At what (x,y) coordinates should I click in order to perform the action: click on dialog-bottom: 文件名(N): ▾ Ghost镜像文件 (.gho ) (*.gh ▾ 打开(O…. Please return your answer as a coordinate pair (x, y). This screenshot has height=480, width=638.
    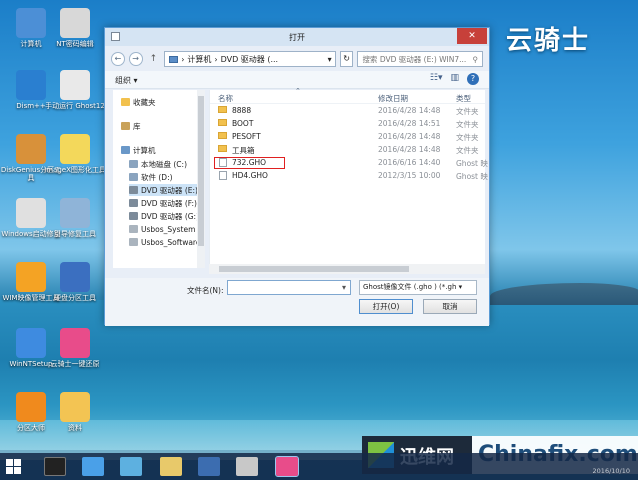
    Looking at the image, I should click on (297, 302).